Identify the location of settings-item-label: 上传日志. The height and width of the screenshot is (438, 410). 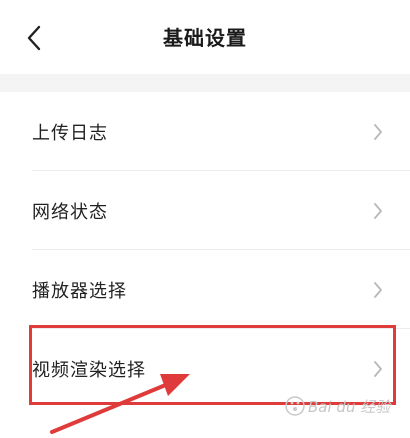
(70, 133).